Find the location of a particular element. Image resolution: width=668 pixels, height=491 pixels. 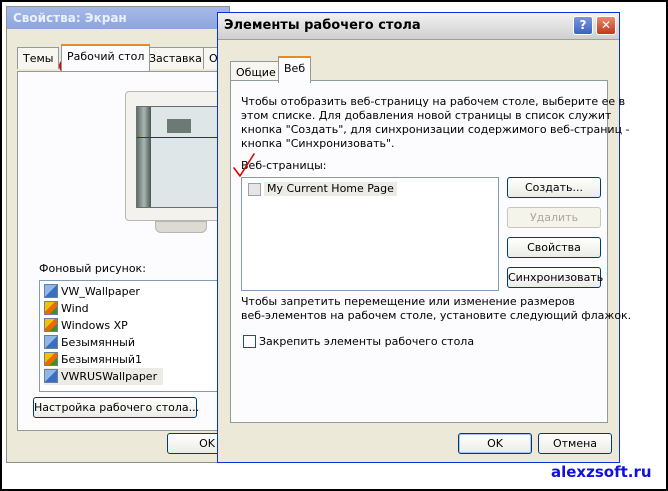

intro-line-4: кнопка "Синхронизовать". is located at coordinates (318, 143).